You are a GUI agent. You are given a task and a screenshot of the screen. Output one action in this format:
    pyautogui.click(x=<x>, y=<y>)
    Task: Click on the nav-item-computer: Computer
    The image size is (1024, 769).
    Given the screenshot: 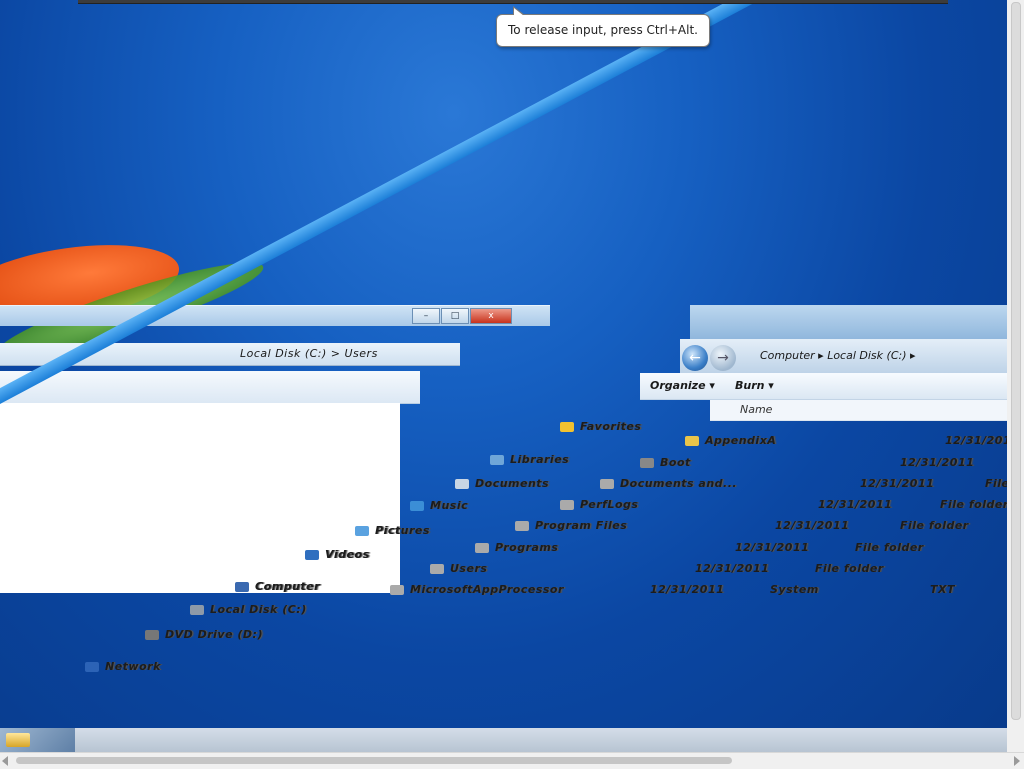 What is the action you would take?
    pyautogui.click(x=277, y=586)
    